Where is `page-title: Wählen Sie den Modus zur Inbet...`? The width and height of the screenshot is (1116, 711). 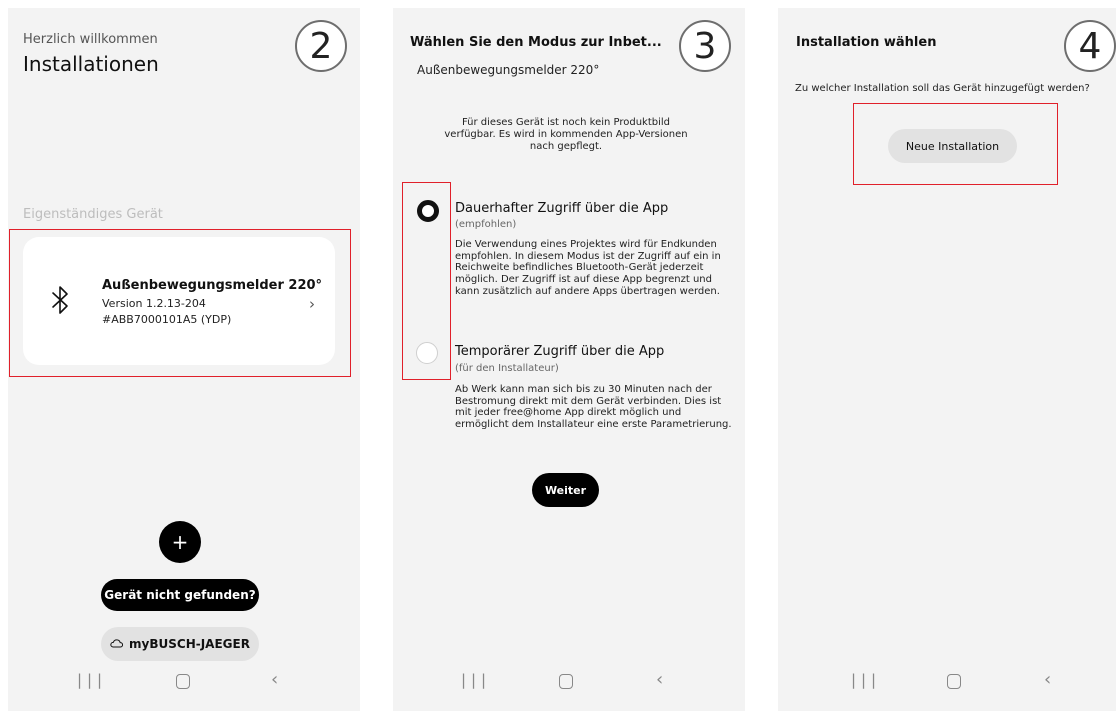 page-title: Wählen Sie den Modus zur Inbet... is located at coordinates (536, 42).